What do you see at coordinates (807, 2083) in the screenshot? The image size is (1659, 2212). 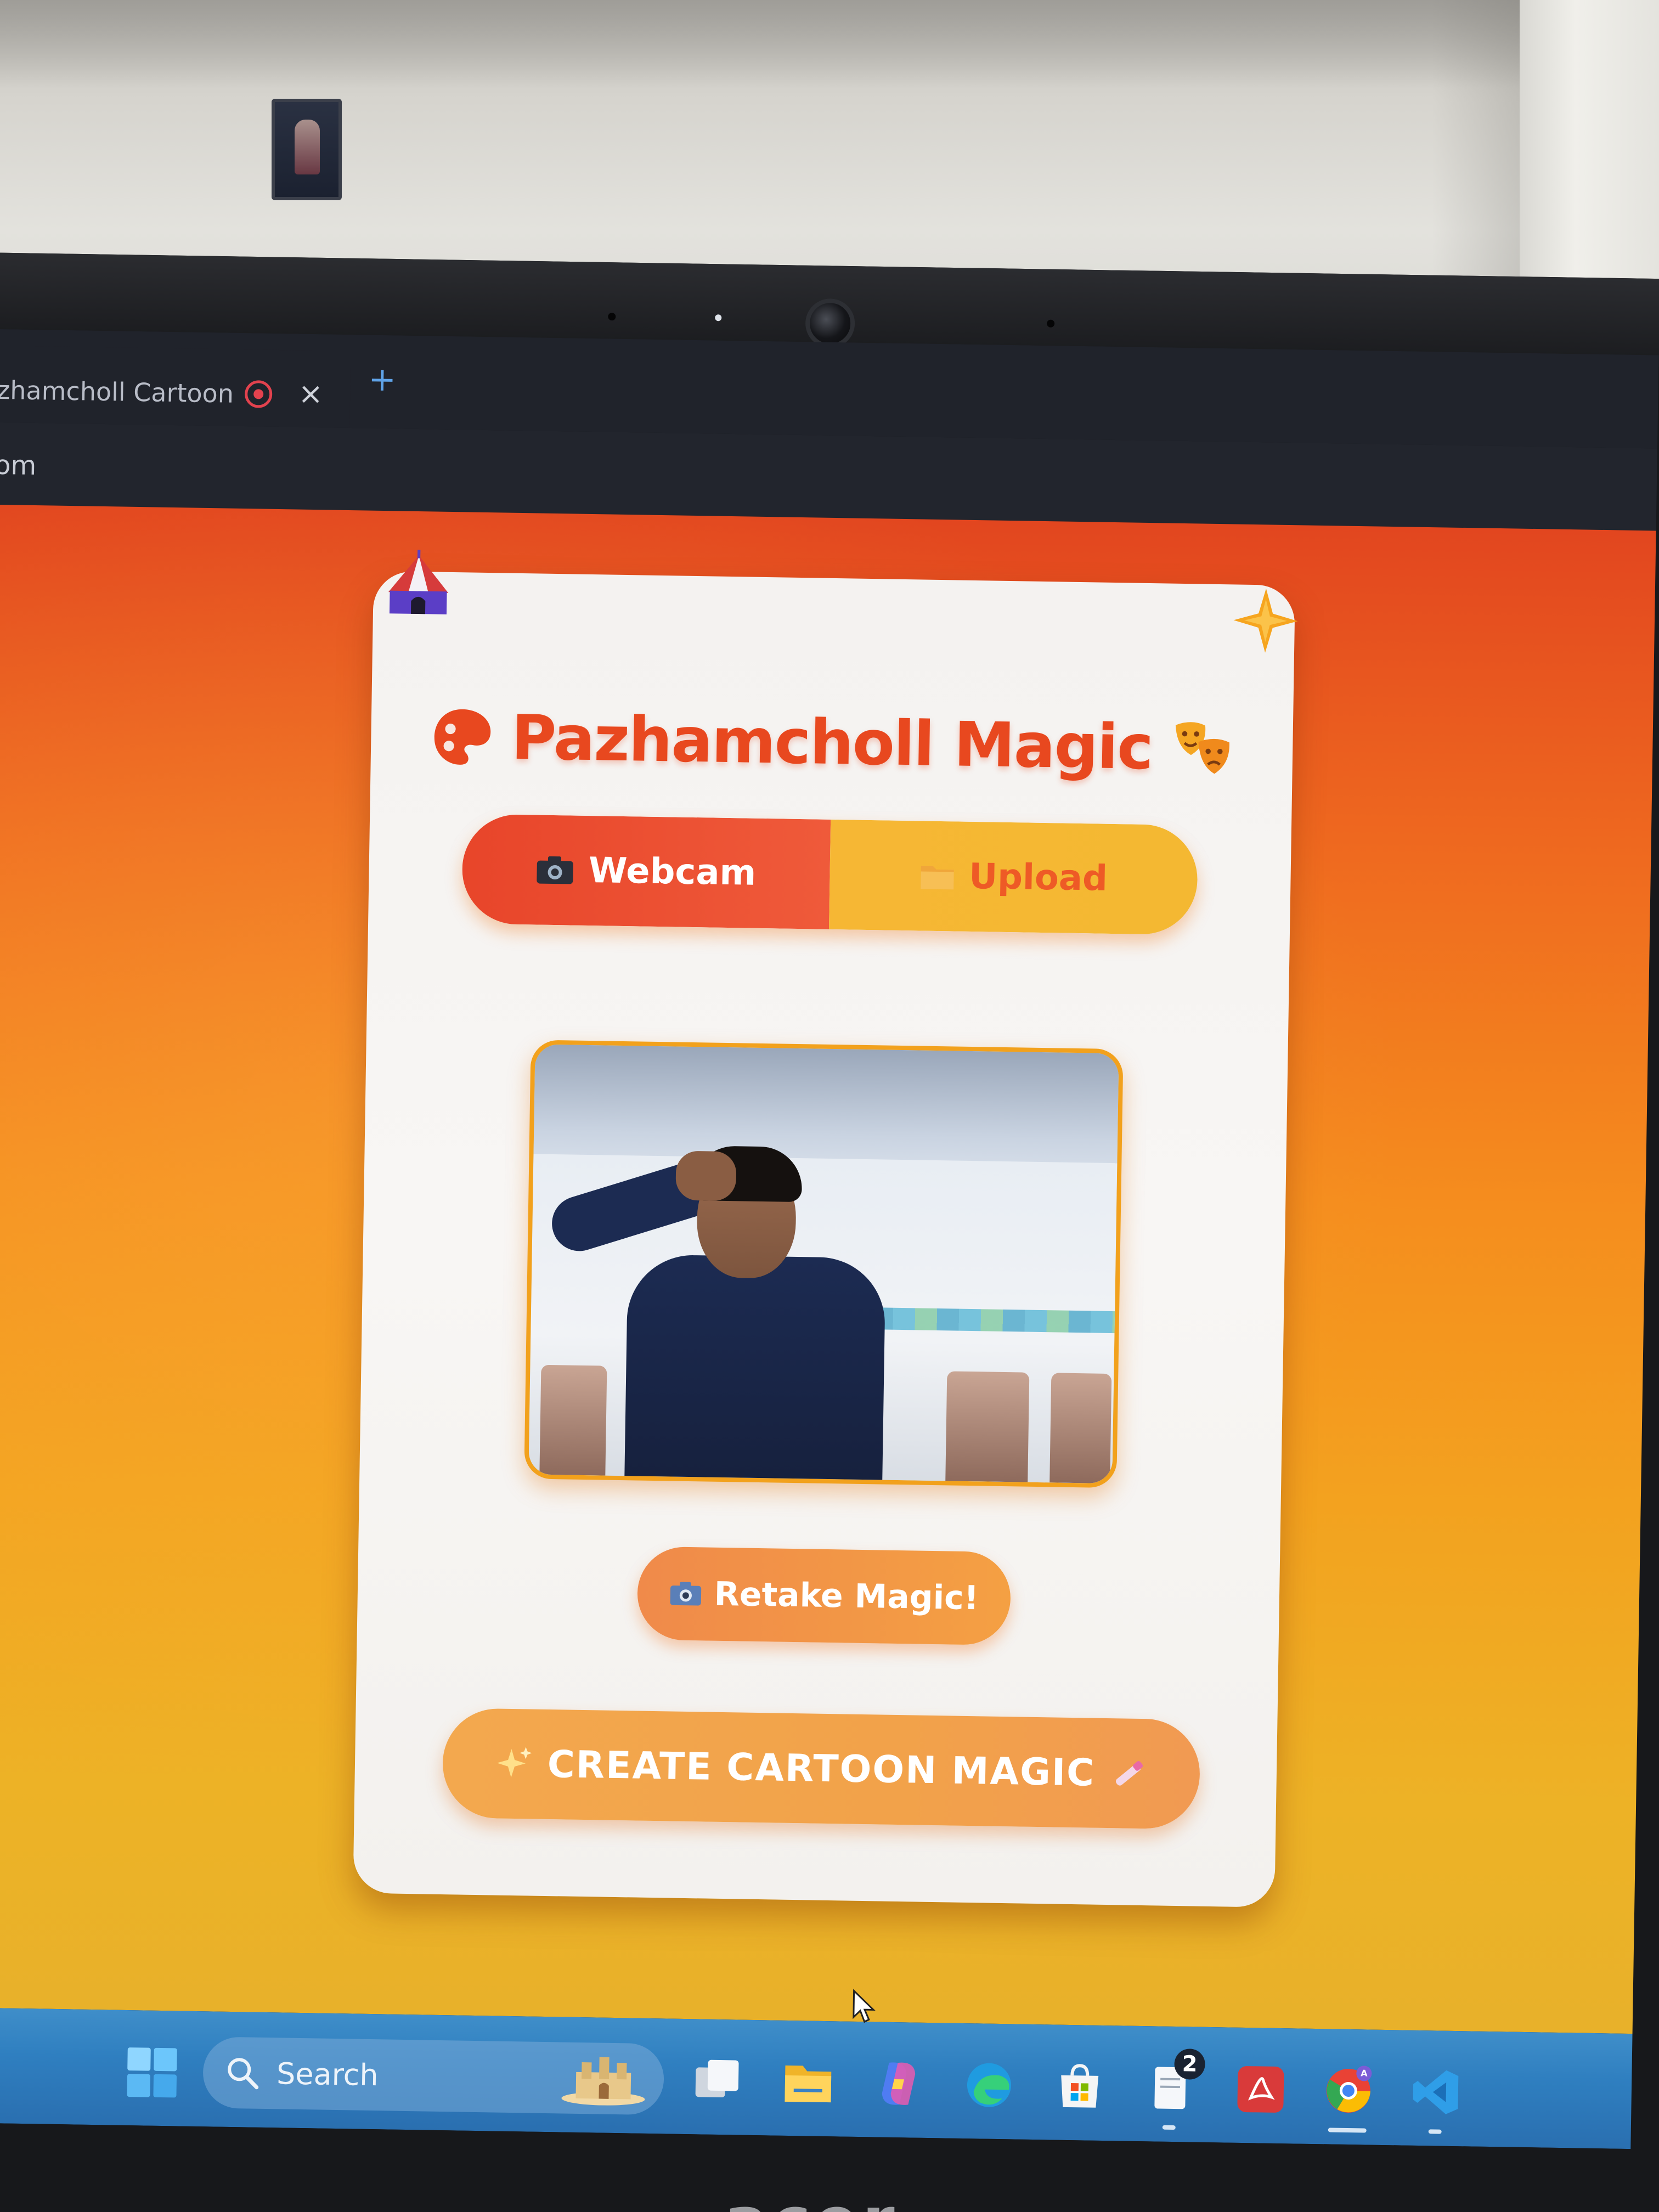 I see `file-explorer-icon` at bounding box center [807, 2083].